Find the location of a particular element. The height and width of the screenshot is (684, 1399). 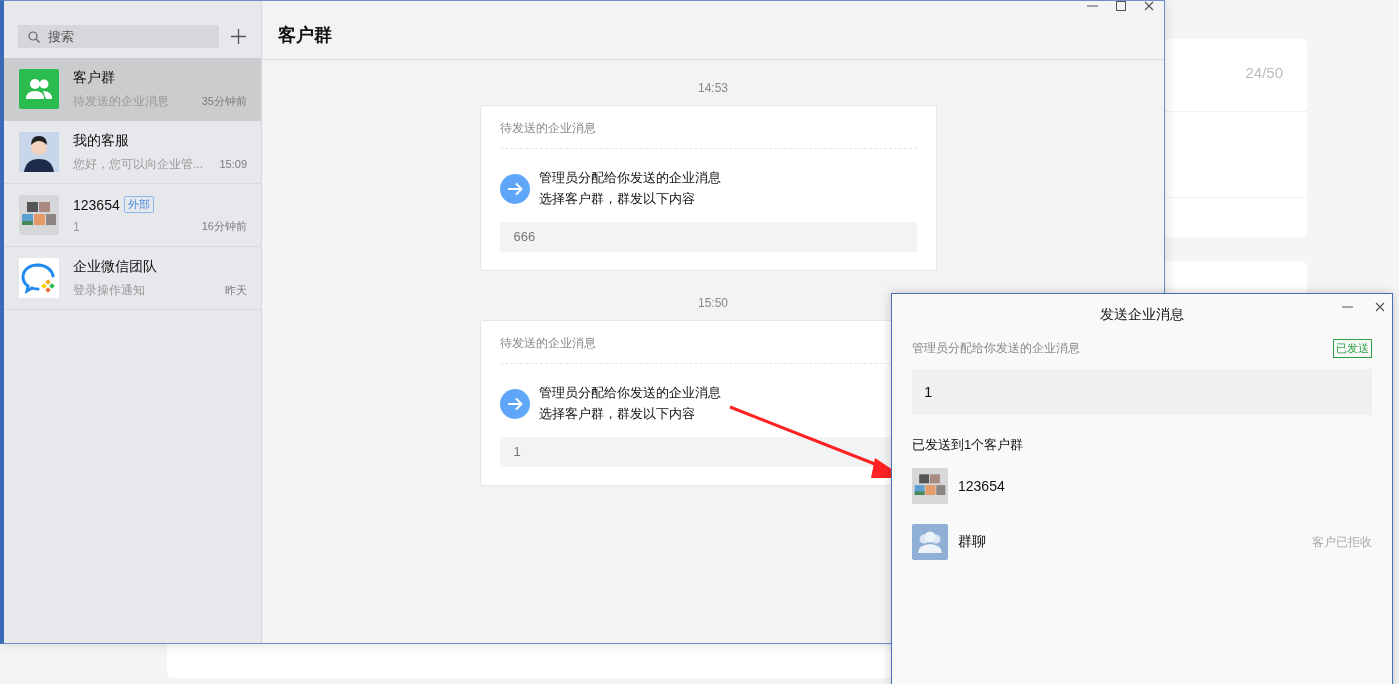

contact-name: 我的客服 is located at coordinates (101, 140).